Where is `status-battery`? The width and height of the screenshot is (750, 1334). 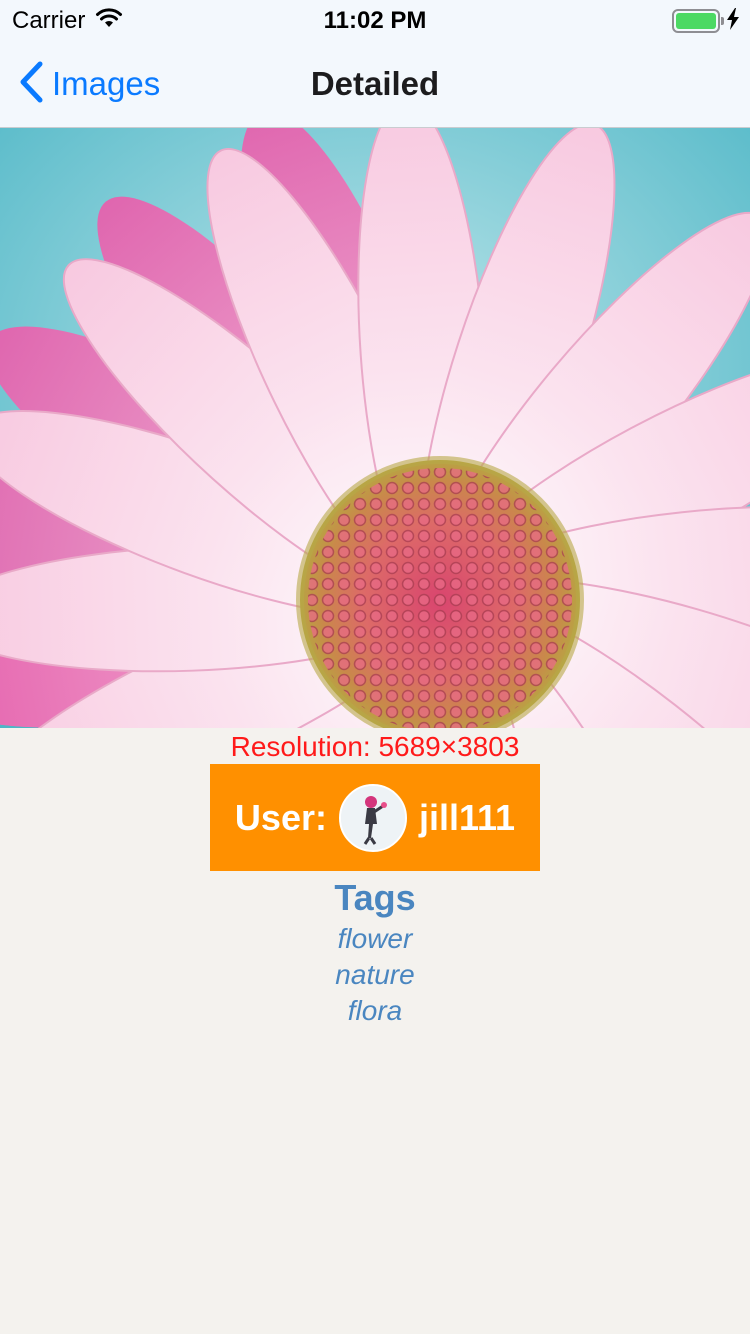 status-battery is located at coordinates (706, 21).